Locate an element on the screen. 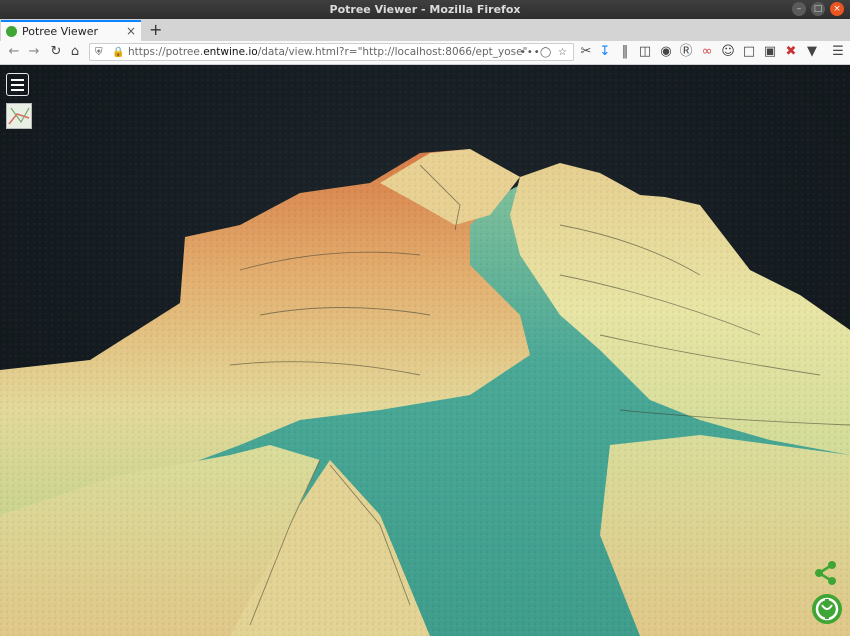 This screenshot has height=636, width=850. close-window-icon: × is located at coordinates (837, 9).